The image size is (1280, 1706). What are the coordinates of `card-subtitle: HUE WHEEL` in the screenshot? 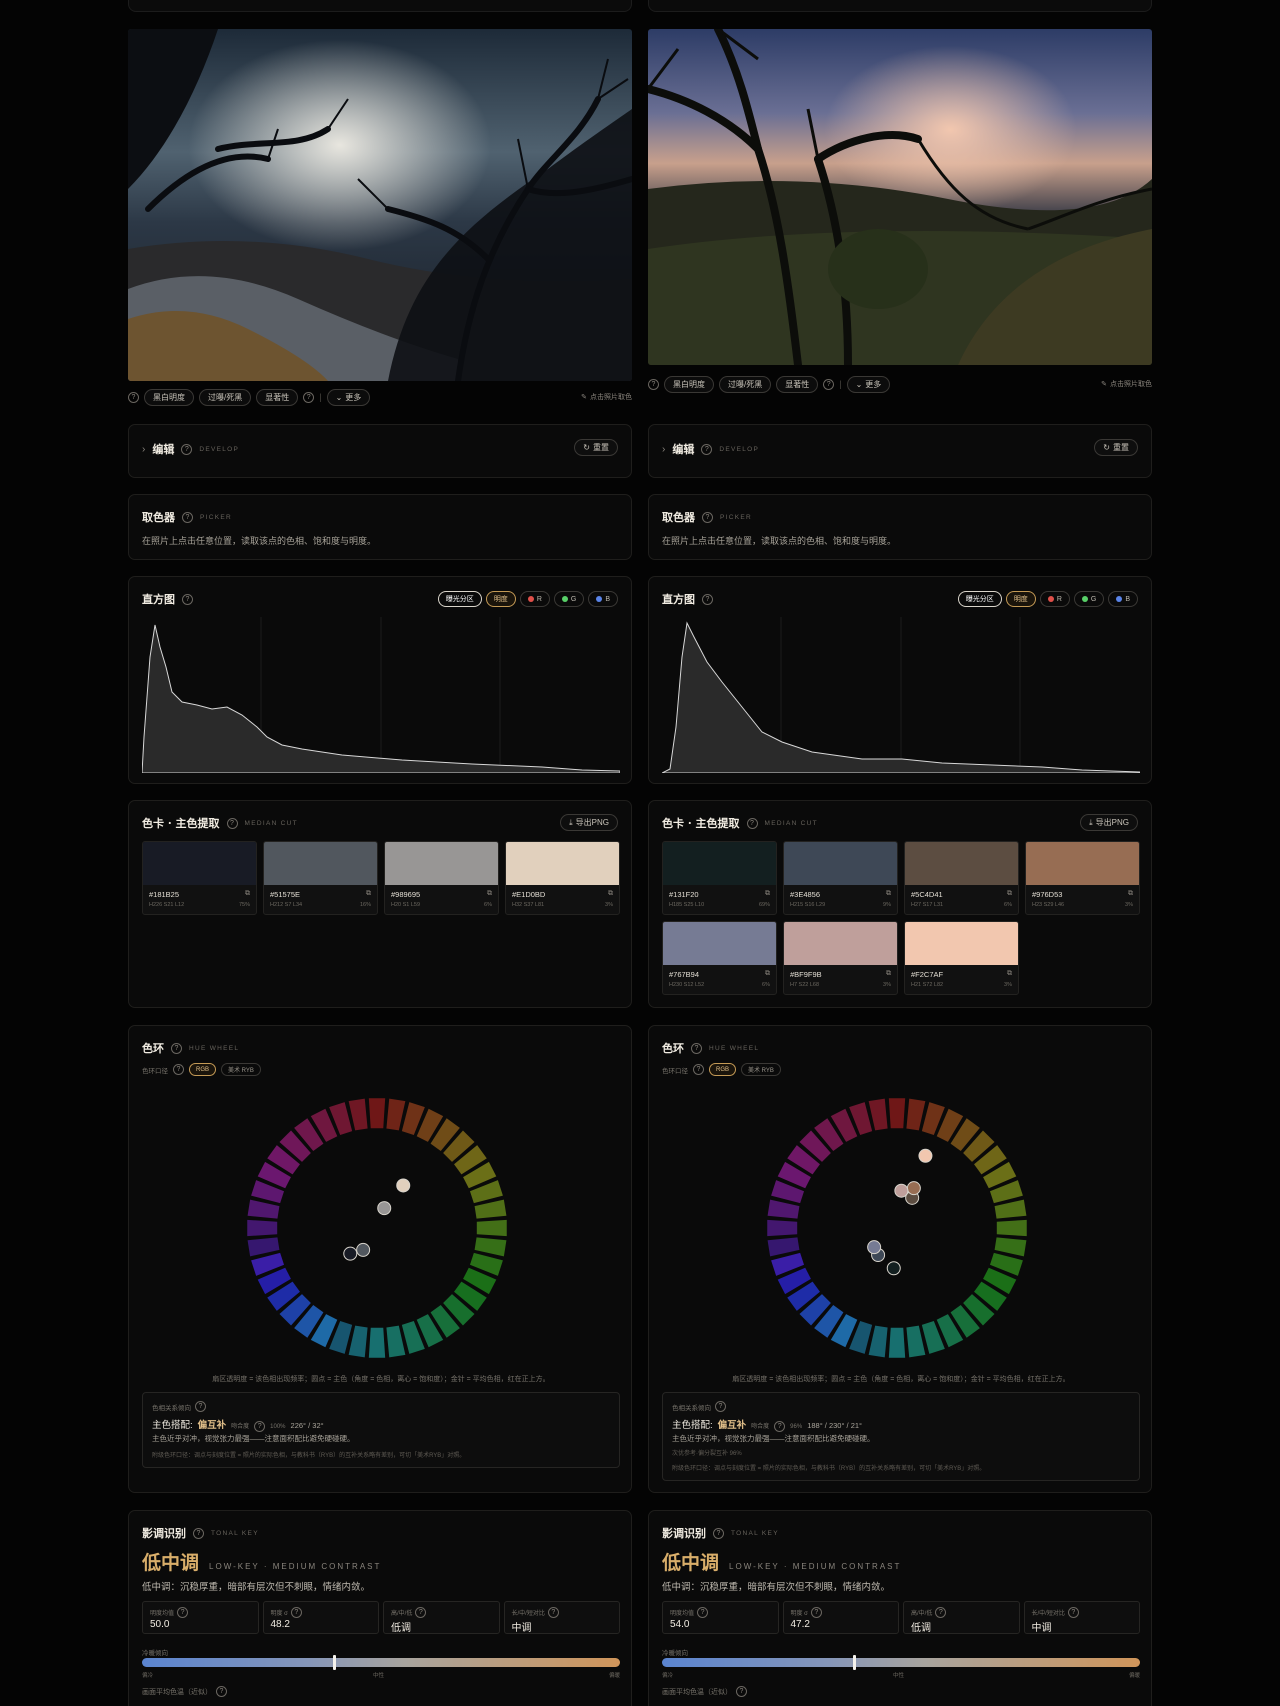 It's located at (734, 1048).